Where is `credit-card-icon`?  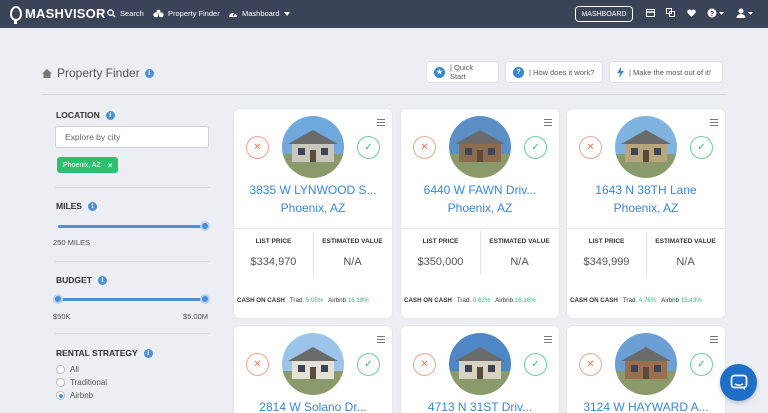 credit-card-icon is located at coordinates (650, 14).